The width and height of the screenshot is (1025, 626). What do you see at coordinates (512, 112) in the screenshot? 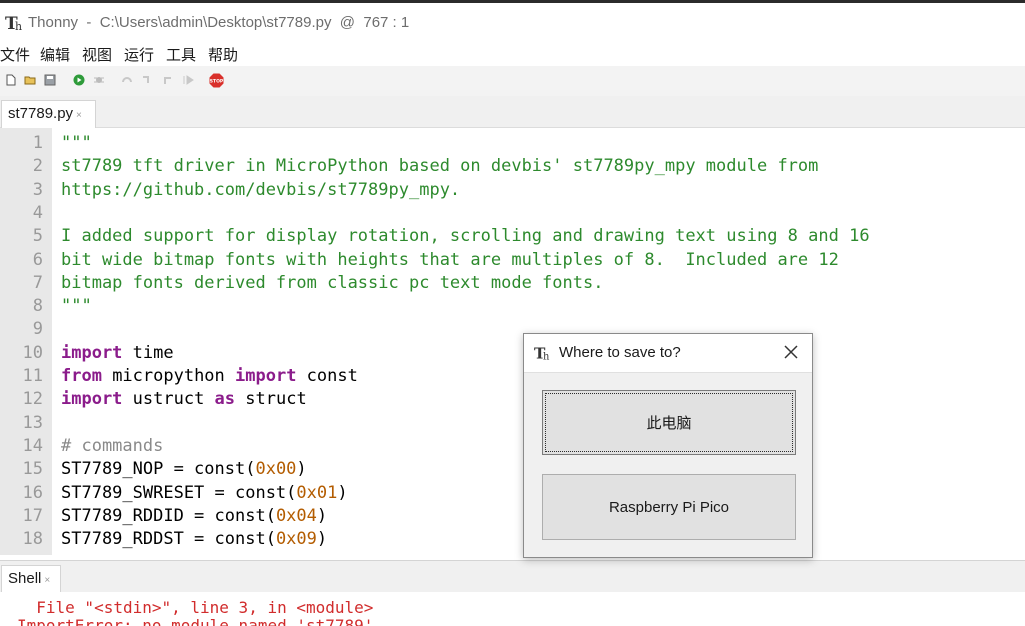
I see `editor-tab-strip: st7789.py ×` at bounding box center [512, 112].